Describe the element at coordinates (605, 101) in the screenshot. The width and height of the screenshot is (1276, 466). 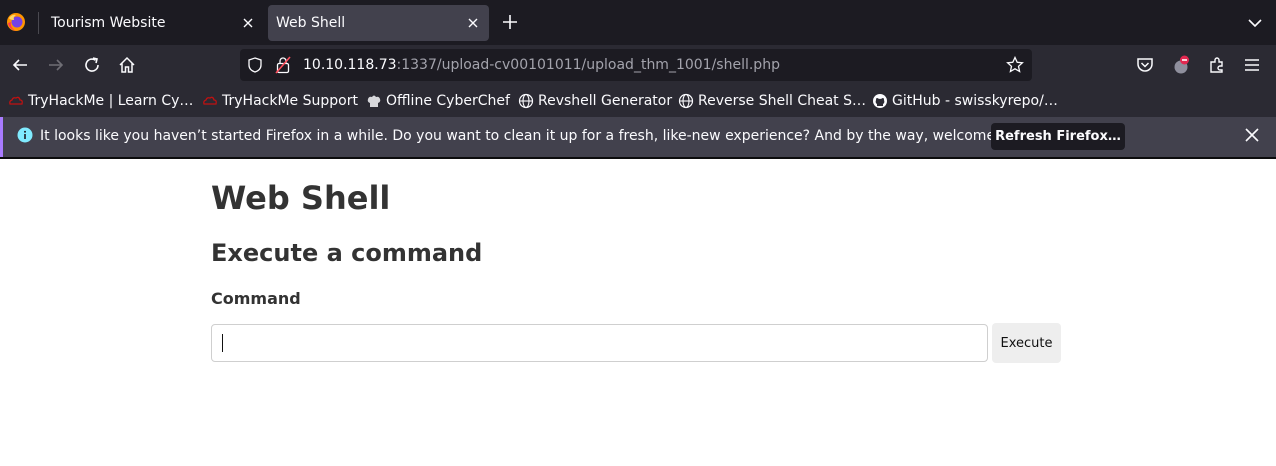
I see `bookmark-label: Revshell Generator` at that location.